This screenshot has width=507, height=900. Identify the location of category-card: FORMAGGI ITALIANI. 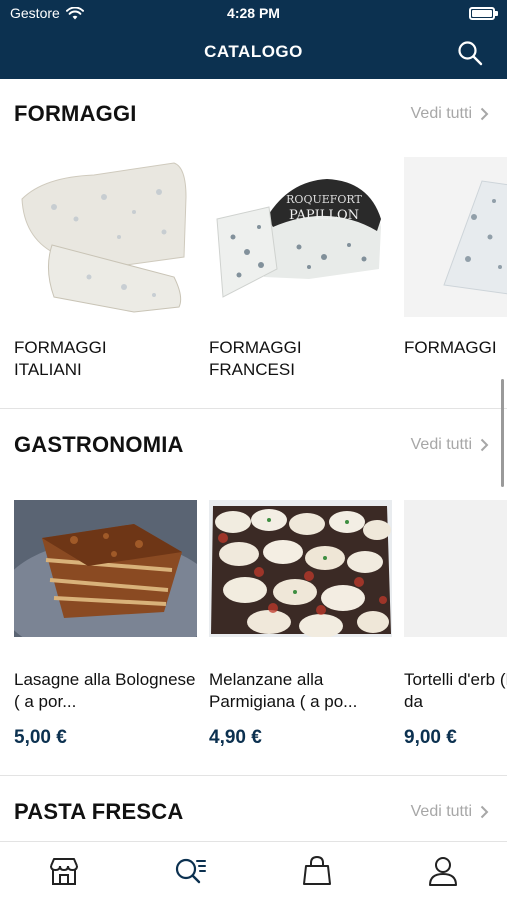
(105, 269).